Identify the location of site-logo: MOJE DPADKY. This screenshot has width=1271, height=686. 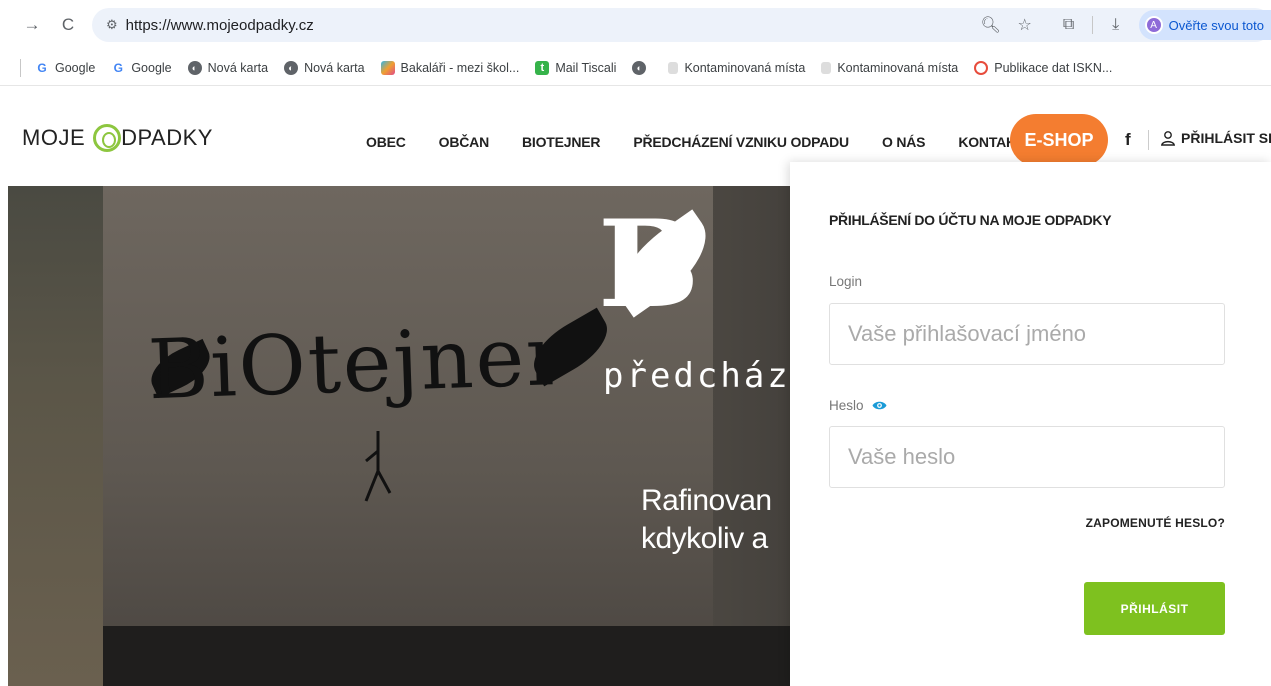
(117, 138).